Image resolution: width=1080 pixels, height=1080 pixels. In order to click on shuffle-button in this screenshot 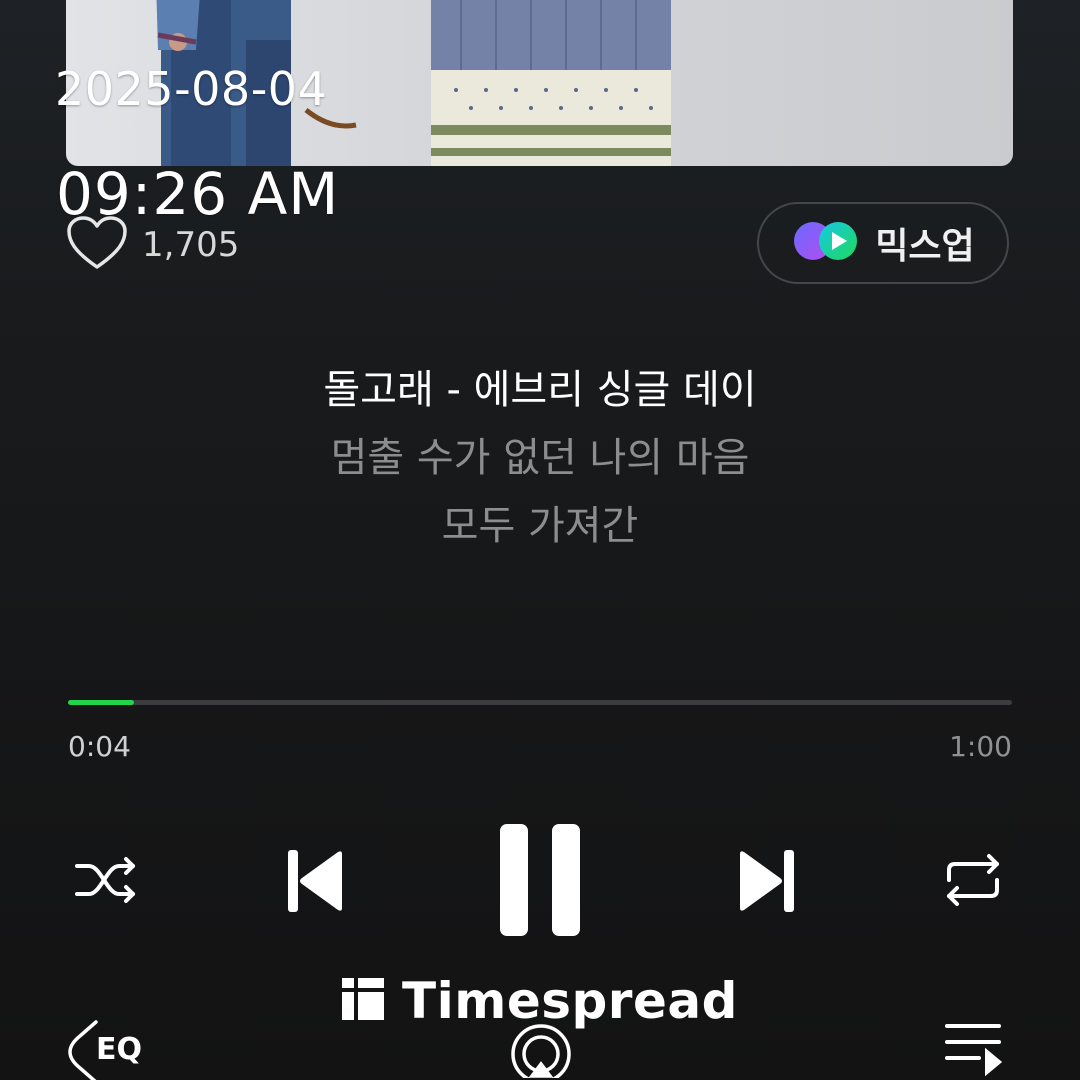, I will do `click(106, 882)`.